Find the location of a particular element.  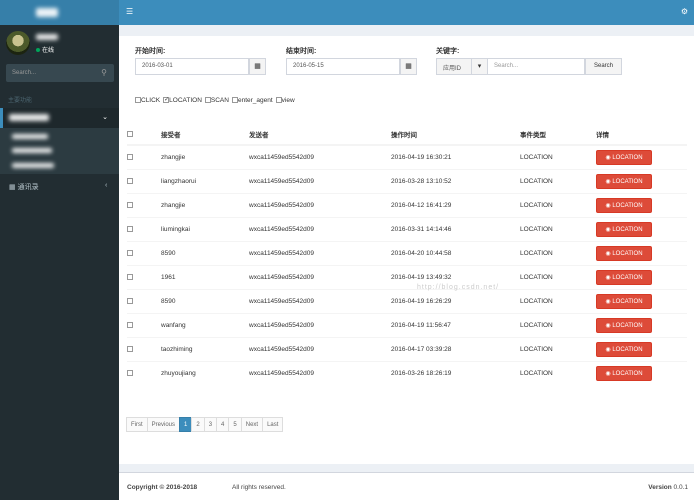

table-cell: 2016-04-17 03:39:28 is located at coordinates (455, 348).